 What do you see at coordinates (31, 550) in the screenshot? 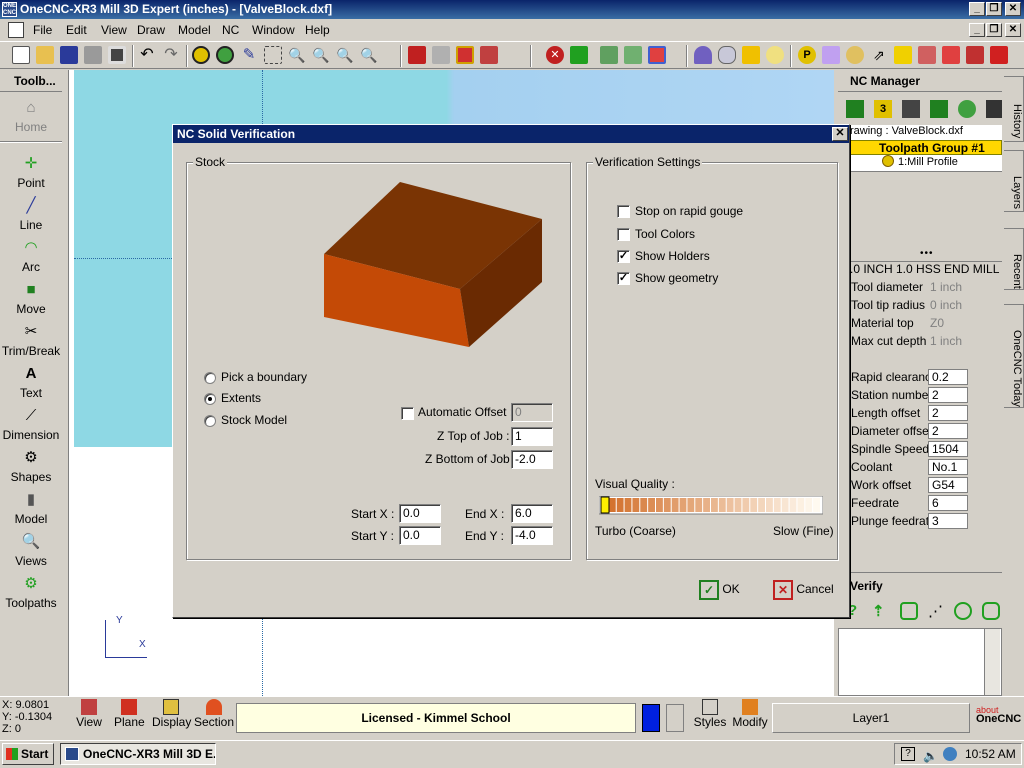
I see `tool-views: 🔍 Views` at bounding box center [31, 550].